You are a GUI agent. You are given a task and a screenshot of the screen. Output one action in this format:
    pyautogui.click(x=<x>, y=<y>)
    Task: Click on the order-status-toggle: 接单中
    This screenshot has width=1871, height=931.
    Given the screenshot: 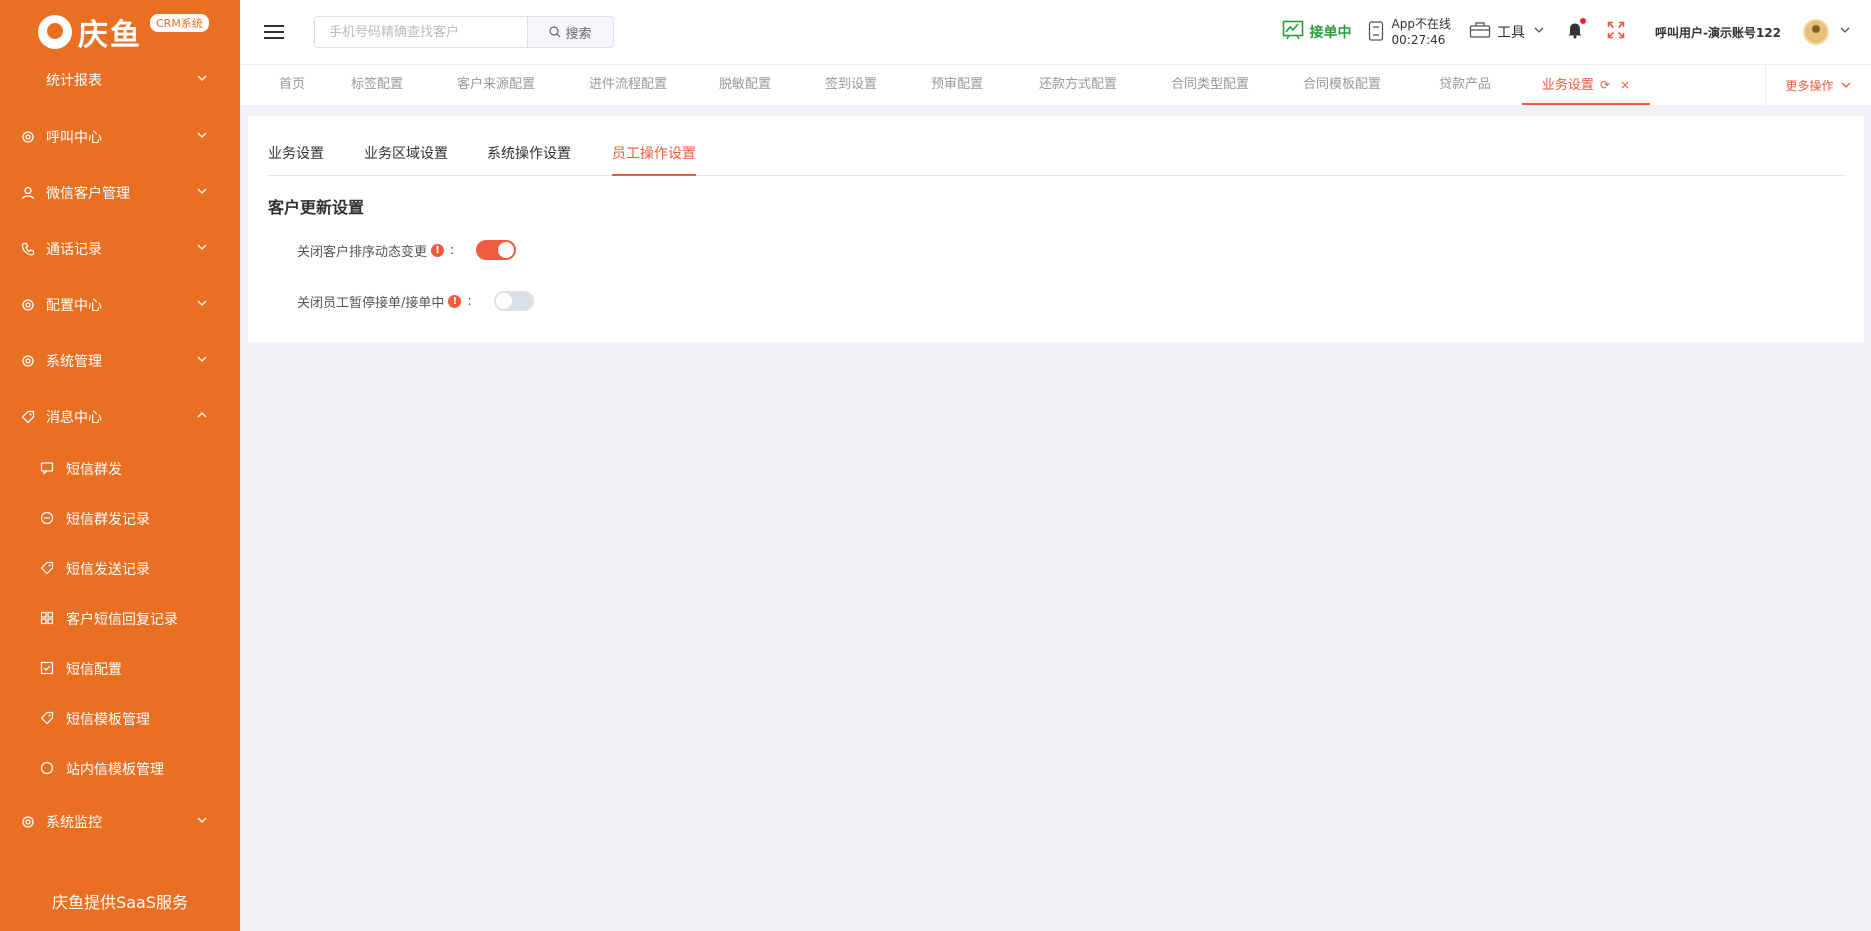 What is the action you would take?
    pyautogui.click(x=1317, y=32)
    